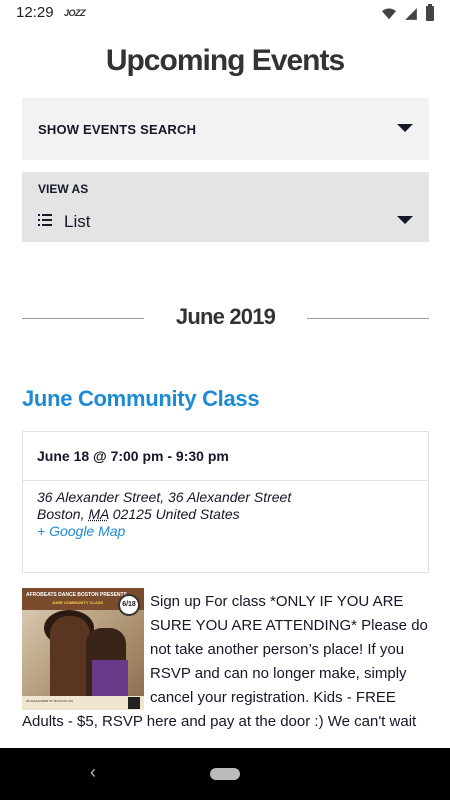 Image resolution: width=450 pixels, height=800 pixels. What do you see at coordinates (225, 129) in the screenshot?
I see `show-events-search-toggle: SHOW EVENTS SEARCH` at bounding box center [225, 129].